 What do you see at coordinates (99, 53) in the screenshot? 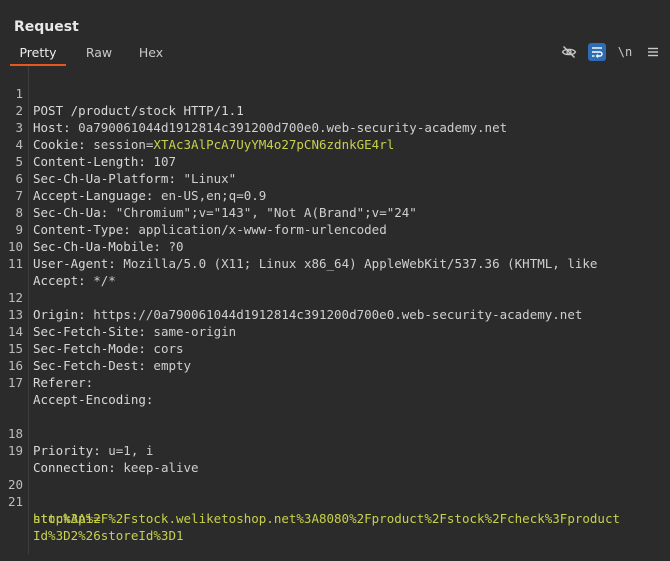
I see `tab-raw: Raw` at bounding box center [99, 53].